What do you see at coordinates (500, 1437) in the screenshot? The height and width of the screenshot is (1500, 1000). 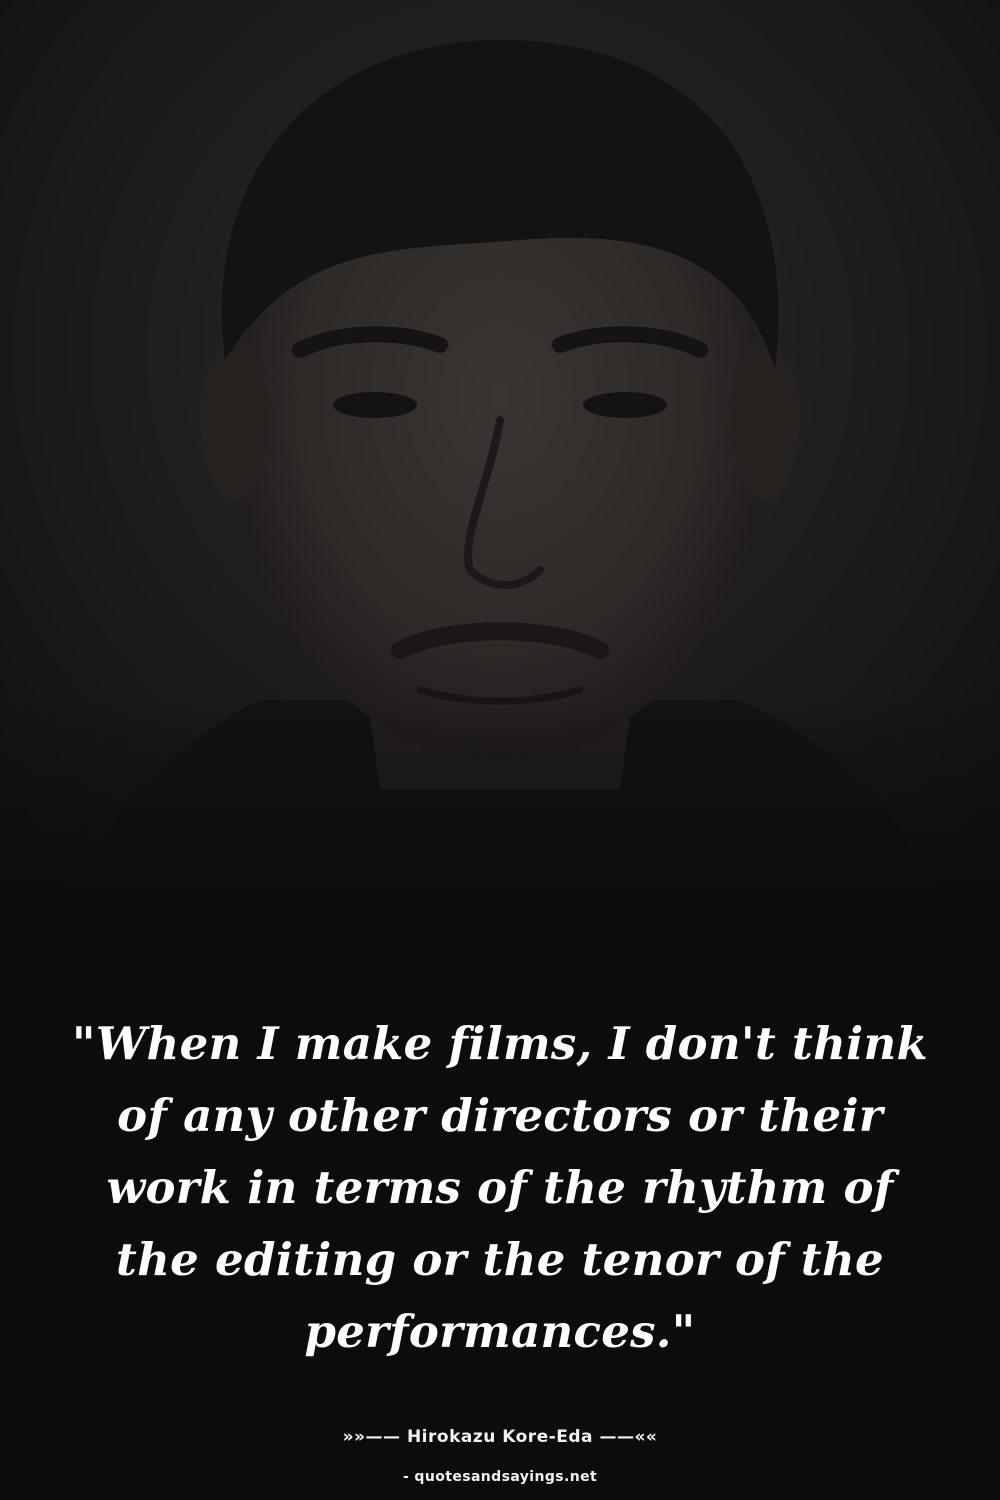 I see `author-attribution: »»—— Hirokazu Kore-Eda ——««` at bounding box center [500, 1437].